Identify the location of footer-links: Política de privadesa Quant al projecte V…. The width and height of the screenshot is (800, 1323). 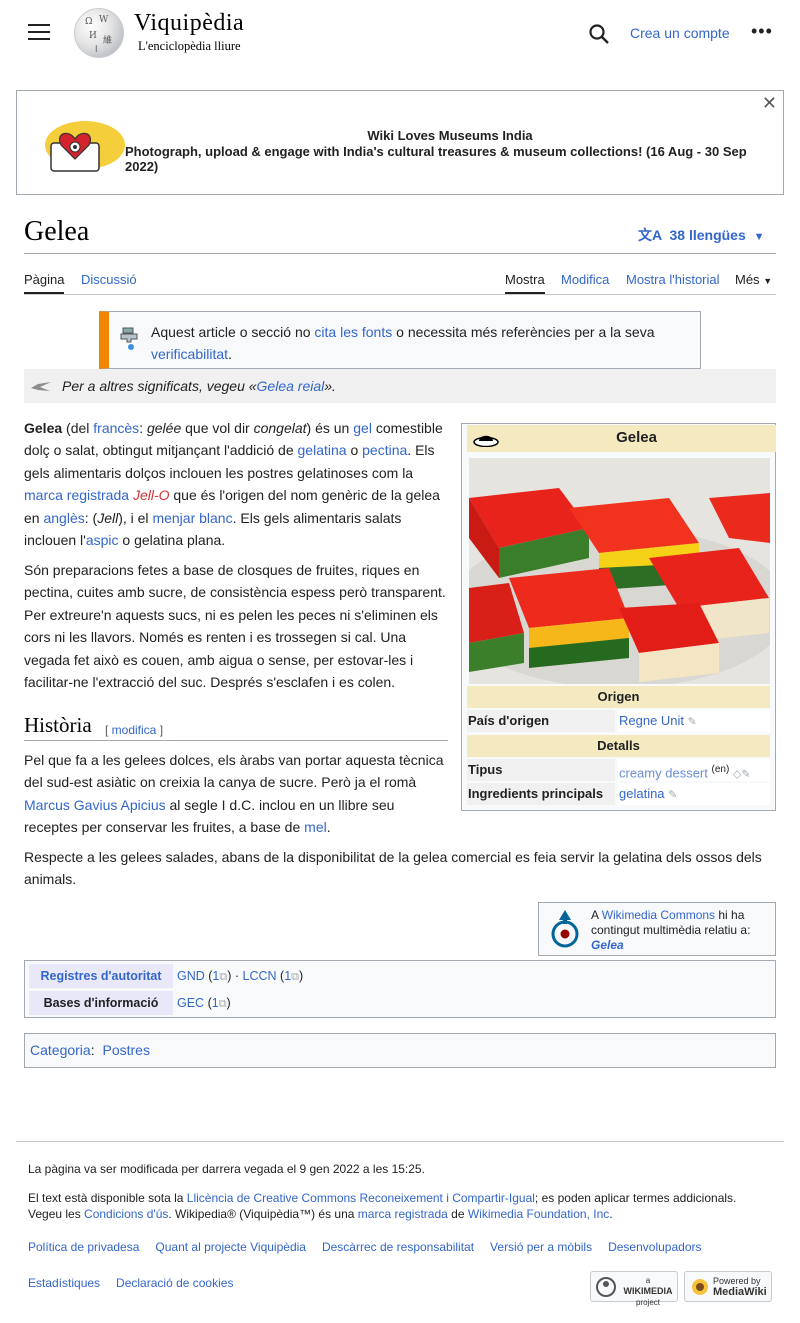
(365, 1247).